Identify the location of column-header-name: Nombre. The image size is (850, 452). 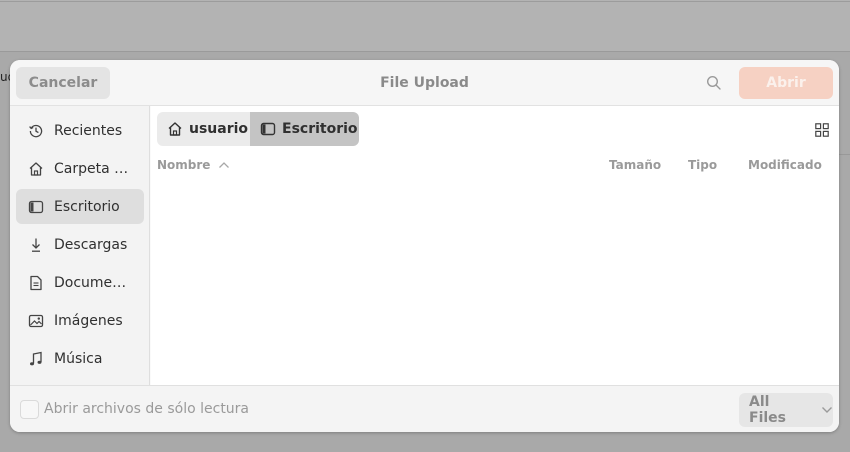
(193, 165).